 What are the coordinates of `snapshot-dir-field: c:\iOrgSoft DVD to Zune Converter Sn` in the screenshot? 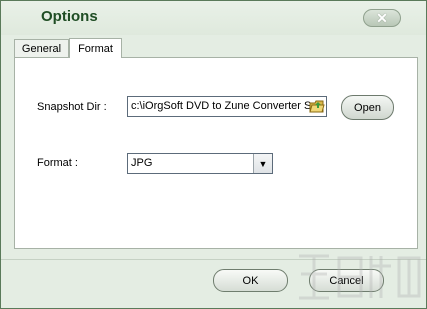 It's located at (227, 106).